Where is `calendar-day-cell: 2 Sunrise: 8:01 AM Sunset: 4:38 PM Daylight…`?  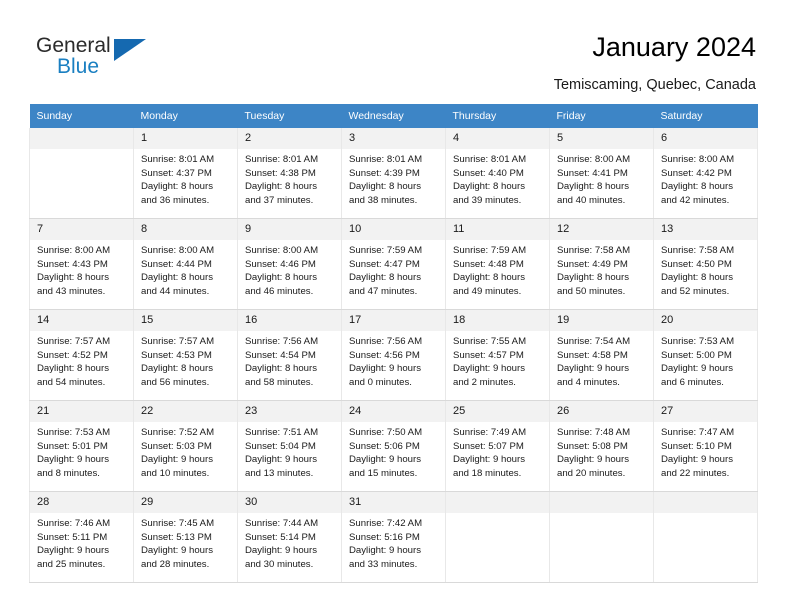 calendar-day-cell: 2 Sunrise: 8:01 AM Sunset: 4:38 PM Daylight… is located at coordinates (289, 173).